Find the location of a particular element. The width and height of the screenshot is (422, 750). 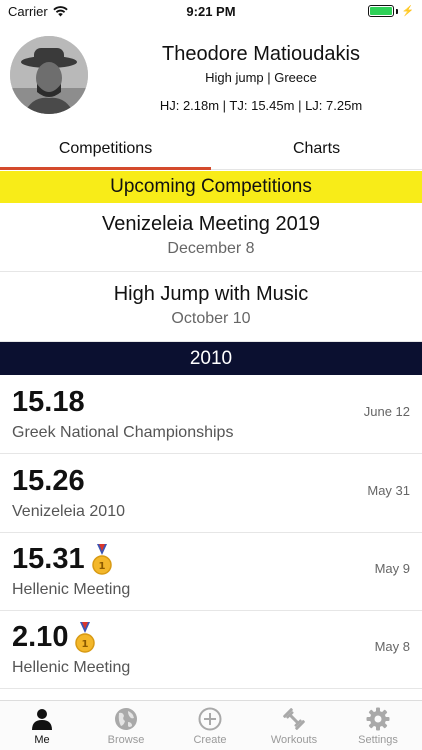

gear-icon is located at coordinates (378, 719).